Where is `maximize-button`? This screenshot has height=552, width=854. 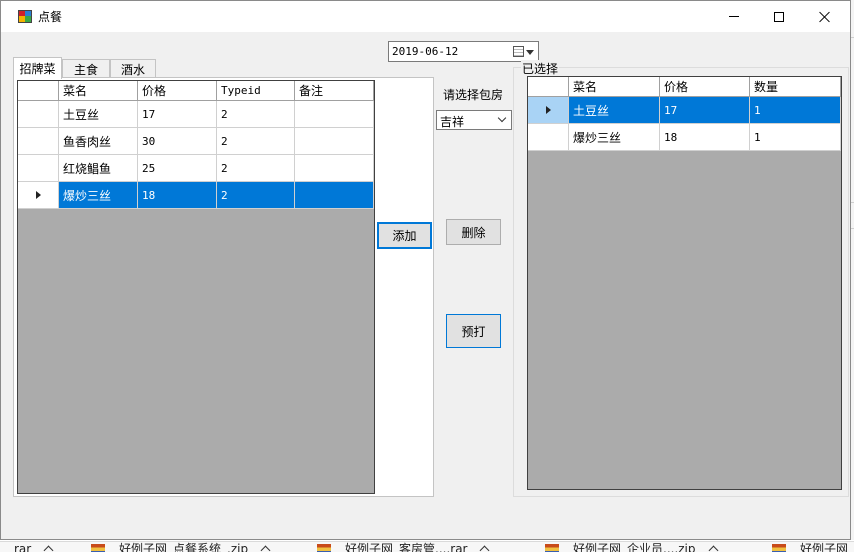
maximize-button is located at coordinates (779, 16).